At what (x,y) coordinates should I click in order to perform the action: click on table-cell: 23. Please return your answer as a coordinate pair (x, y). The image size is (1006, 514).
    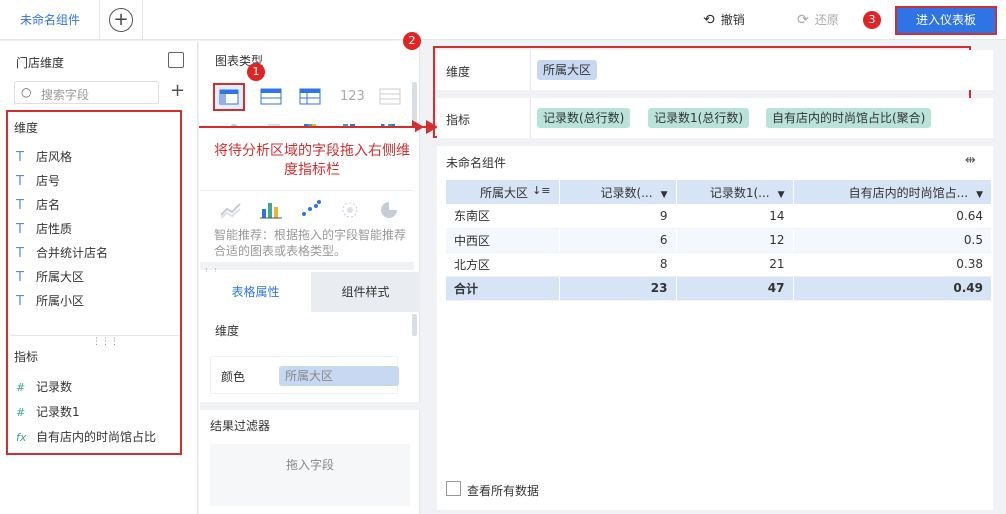
    Looking at the image, I should click on (618, 288).